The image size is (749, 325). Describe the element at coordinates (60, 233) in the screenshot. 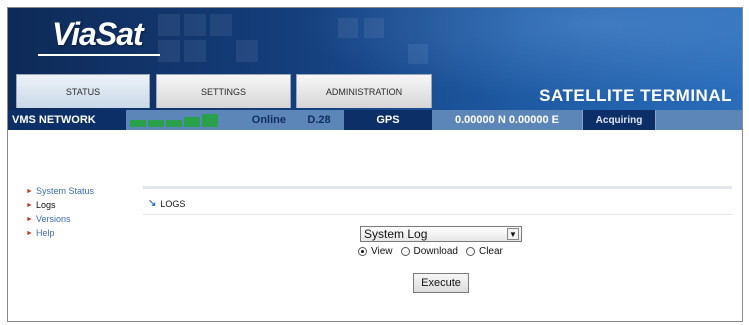

I see `sidebar-item-help: ► Help` at that location.